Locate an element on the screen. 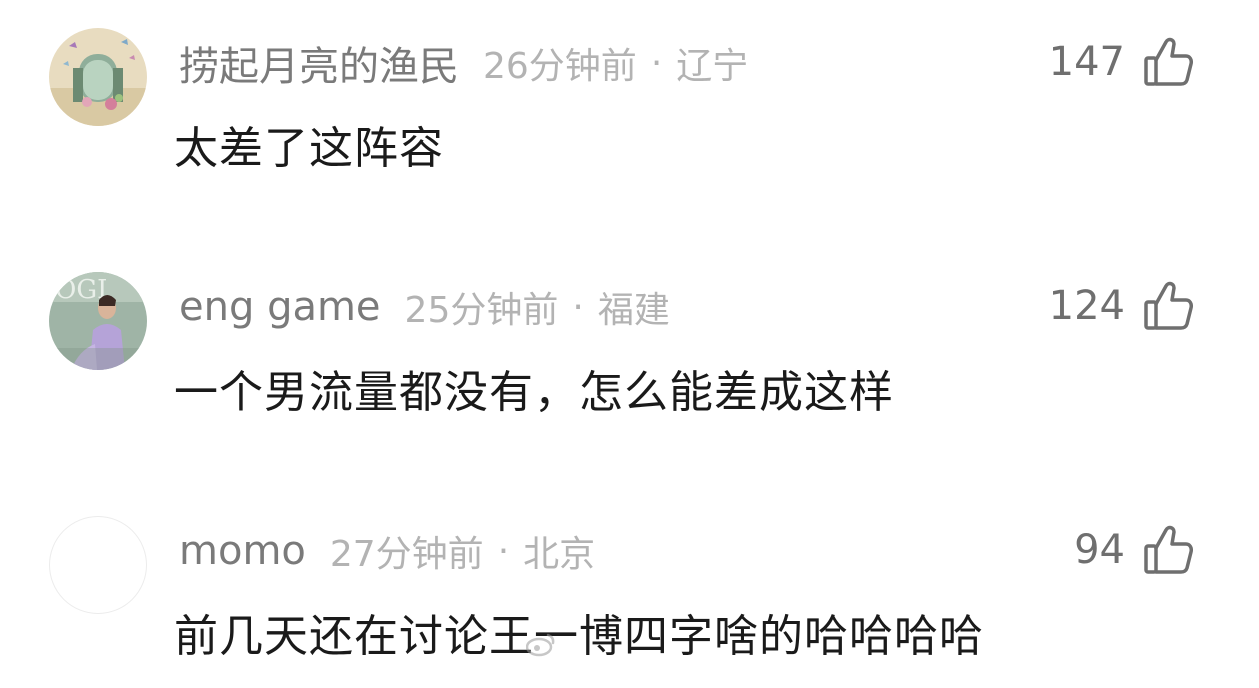 The width and height of the screenshot is (1259, 688). username: 捞起月亮的渔民 is located at coordinates (319, 63).